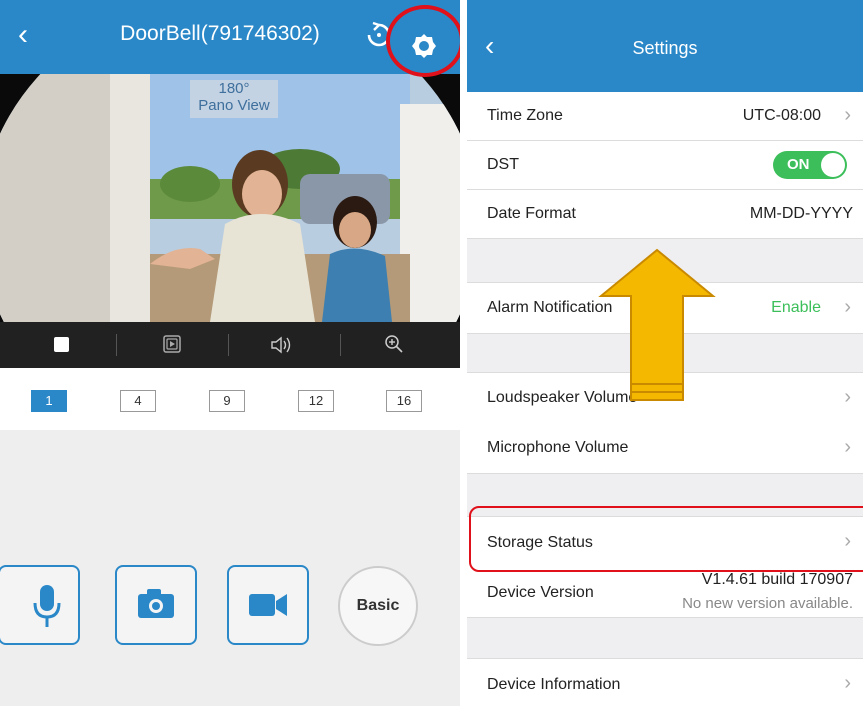 The image size is (863, 706). What do you see at coordinates (47, 606) in the screenshot?
I see `microphone-icon` at bounding box center [47, 606].